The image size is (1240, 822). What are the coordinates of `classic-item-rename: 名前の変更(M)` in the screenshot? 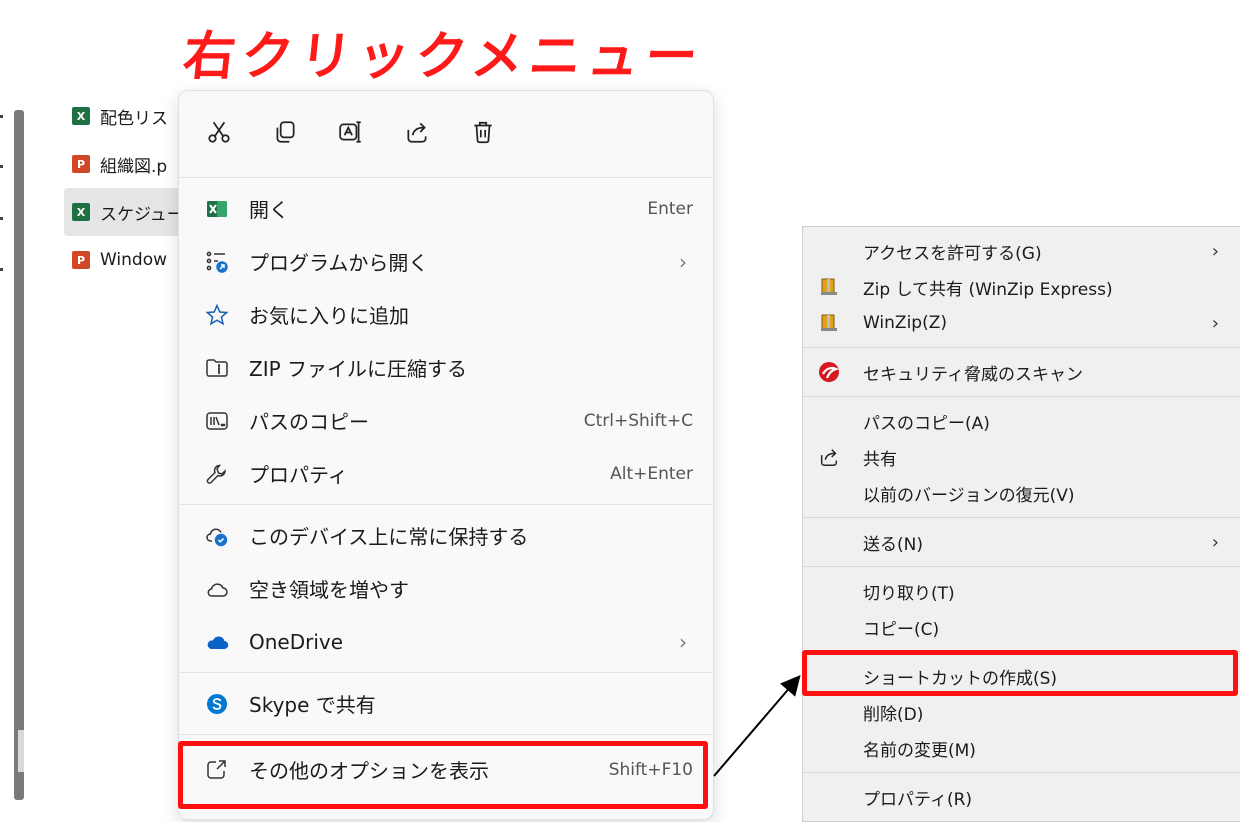 It's located at (1021, 748).